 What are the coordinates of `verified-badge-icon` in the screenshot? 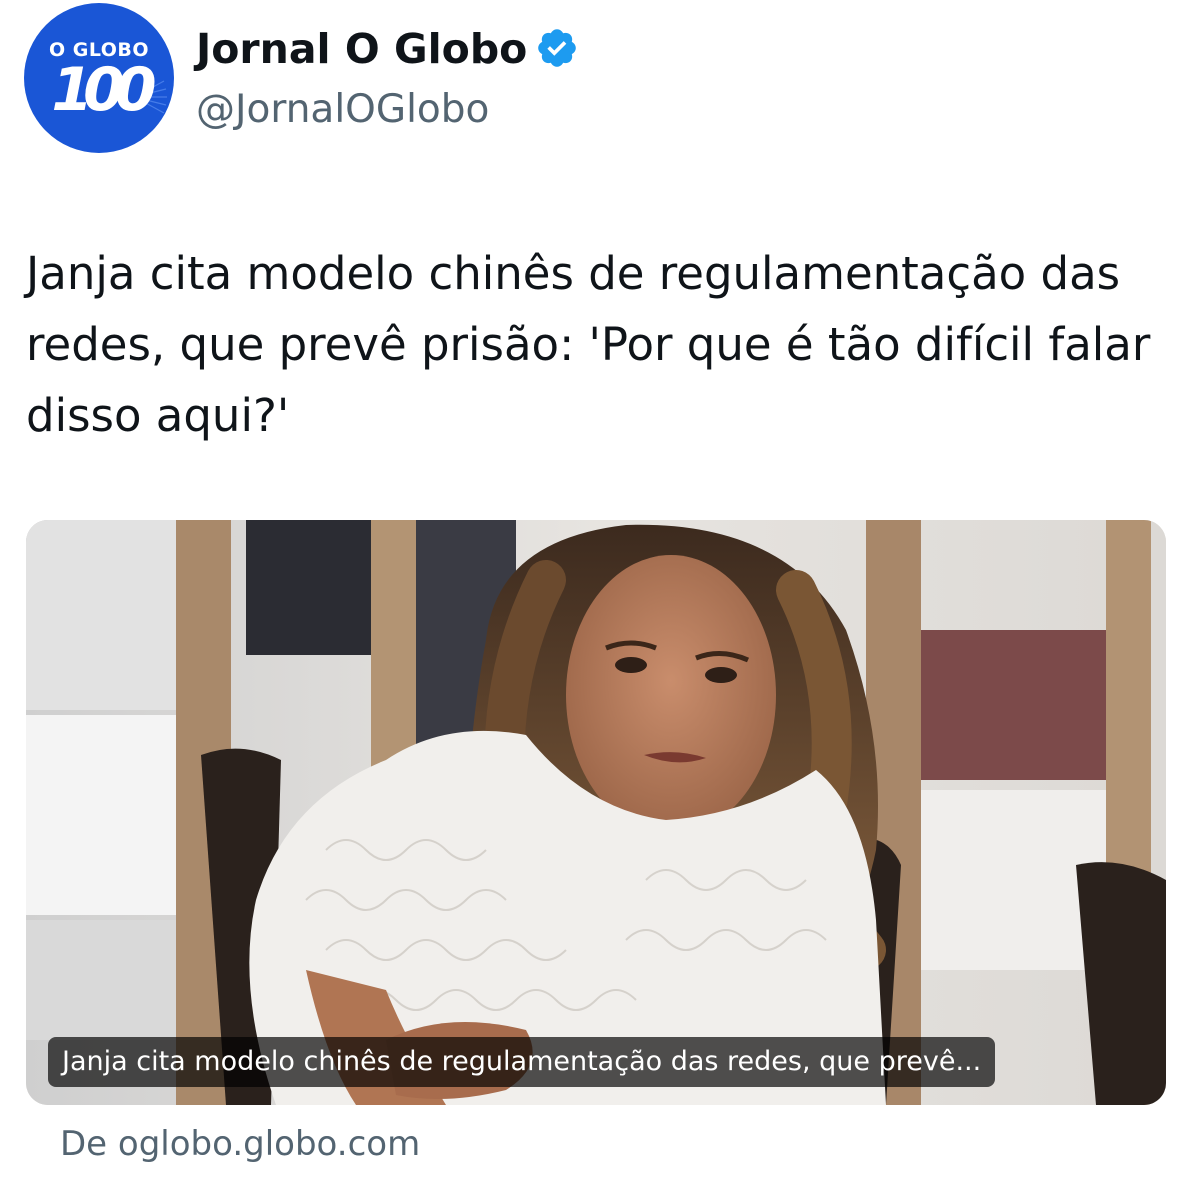 It's located at (557, 48).